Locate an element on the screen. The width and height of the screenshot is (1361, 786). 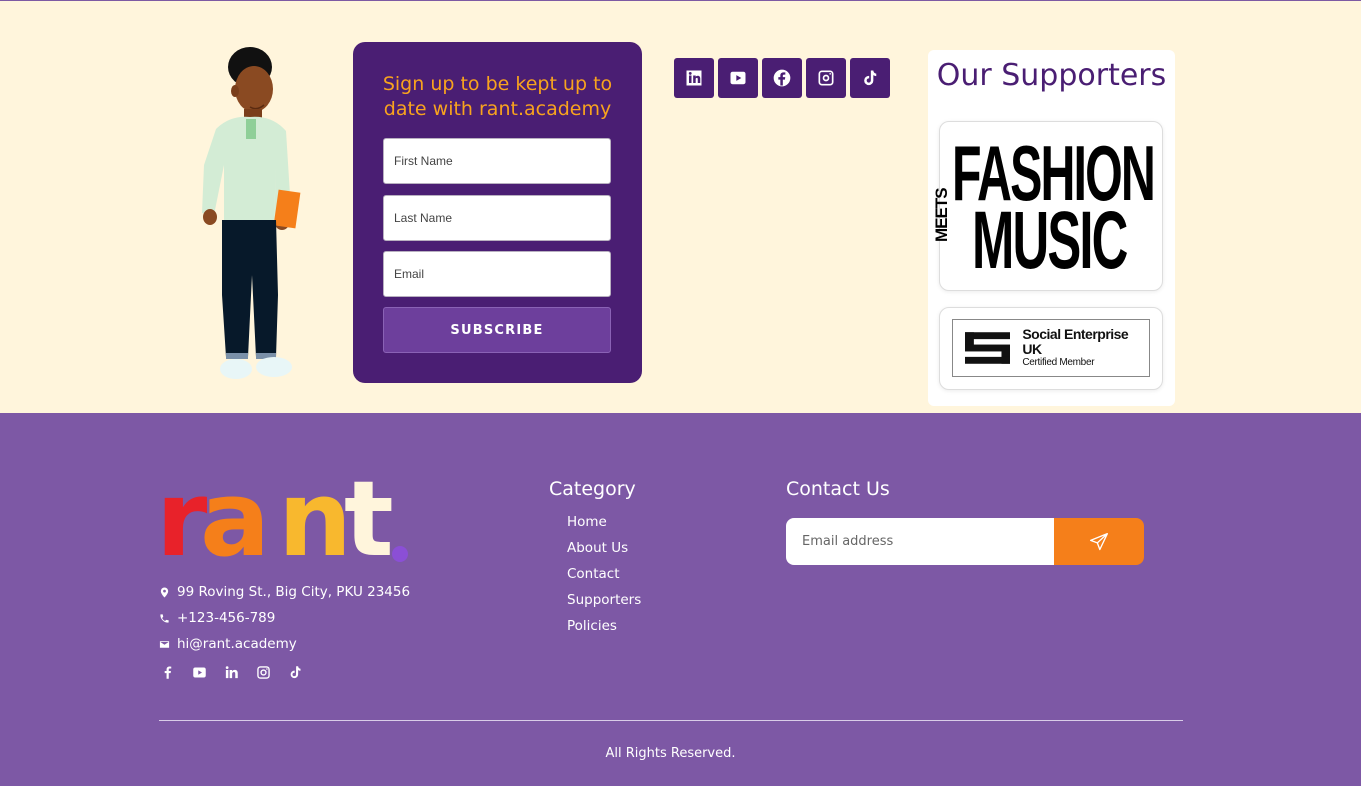
facebook-button is located at coordinates (782, 78).